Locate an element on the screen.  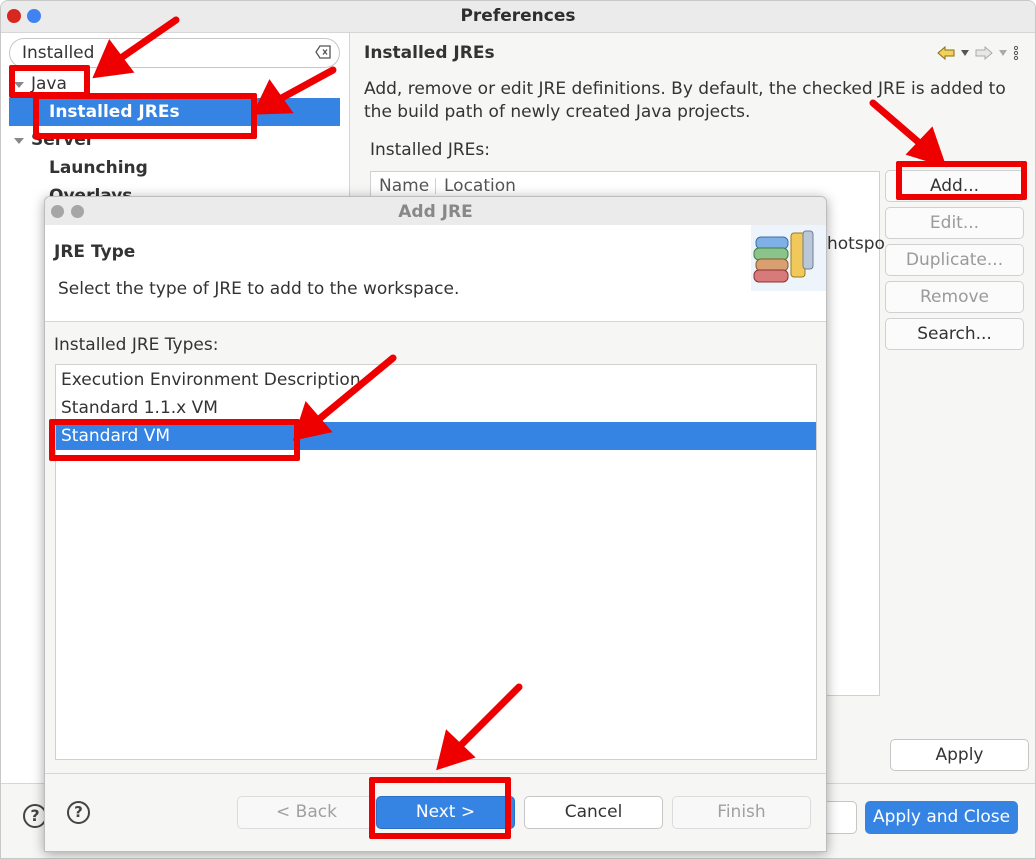
list-item-standard-11x-vm: Standard 1.1.x VM is located at coordinates (436, 408).